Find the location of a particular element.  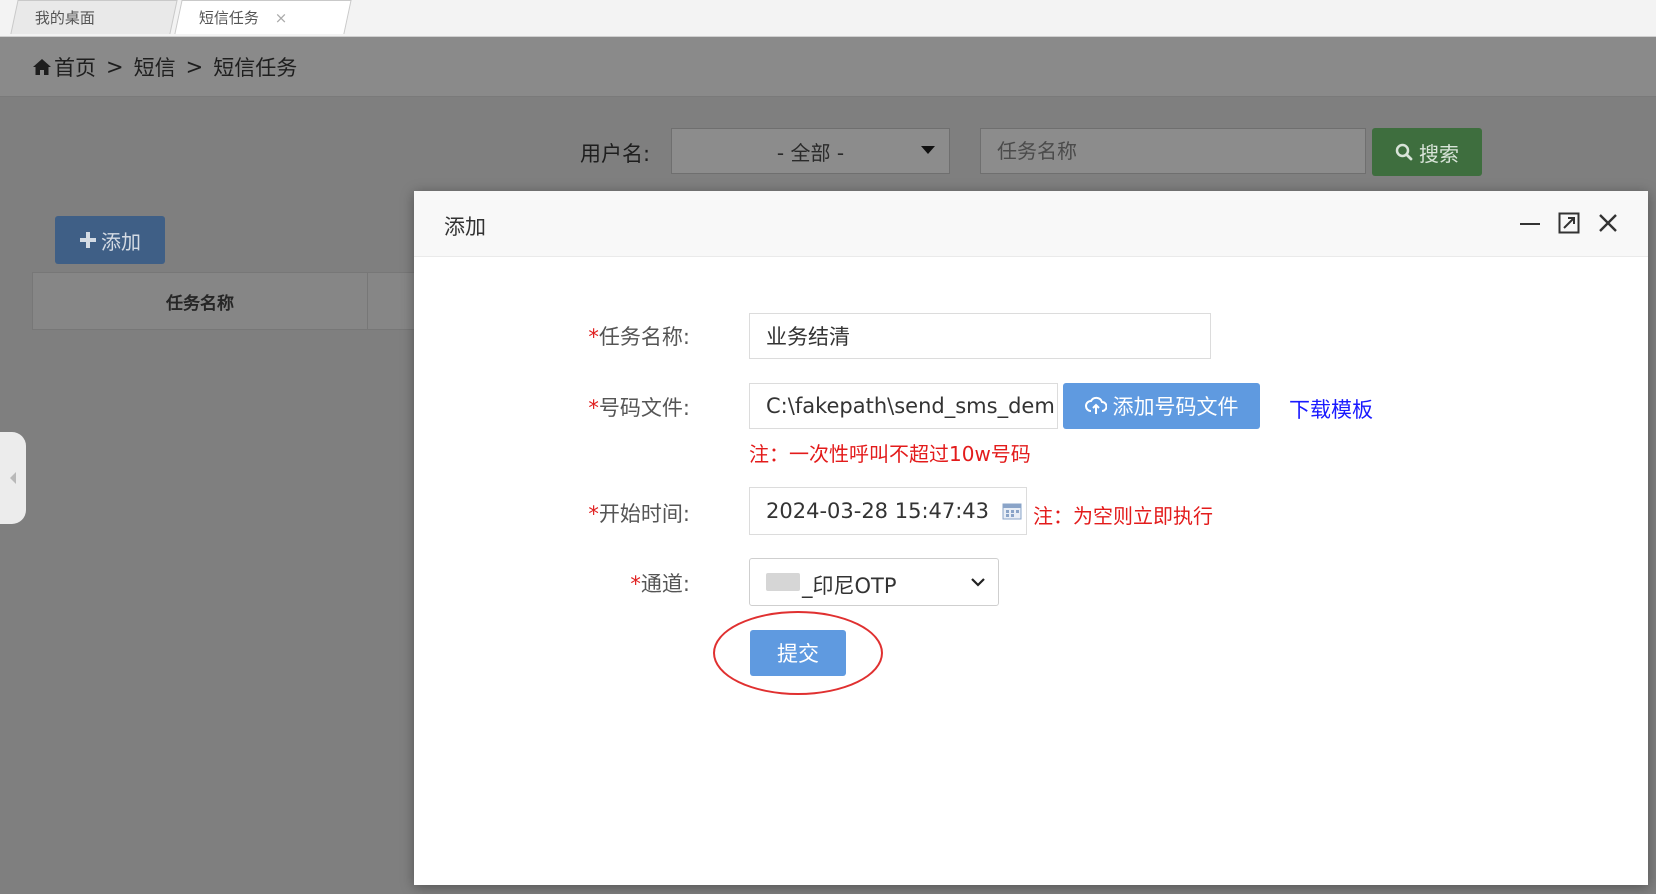

channel-select-value: _印尼OTP is located at coordinates (849, 586).